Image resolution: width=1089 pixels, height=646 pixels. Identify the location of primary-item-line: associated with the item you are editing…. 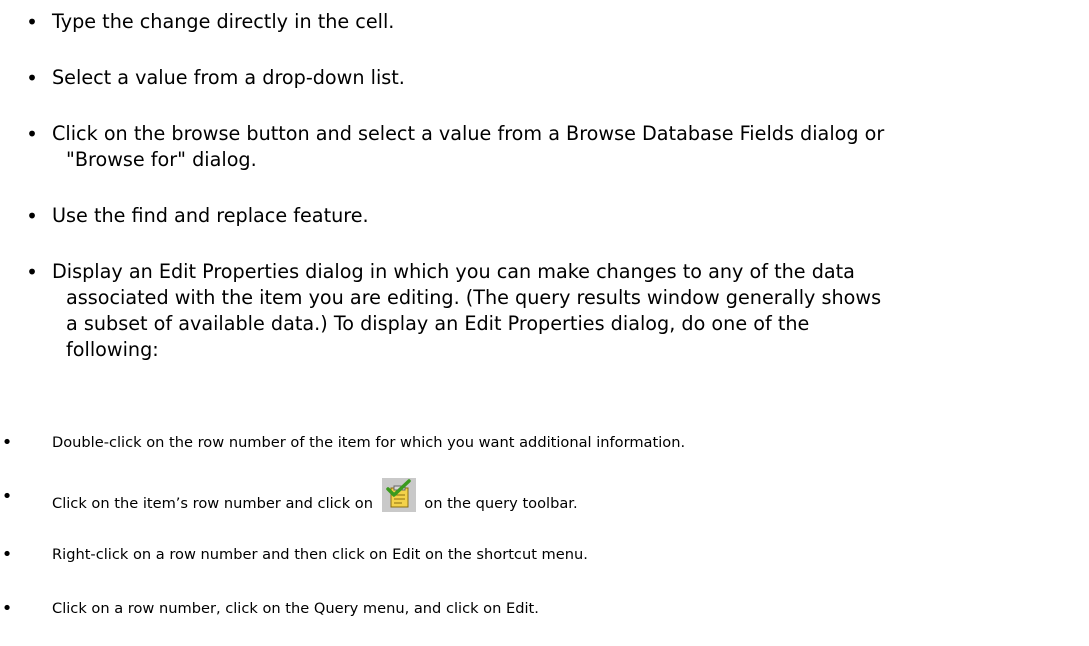
(474, 297).